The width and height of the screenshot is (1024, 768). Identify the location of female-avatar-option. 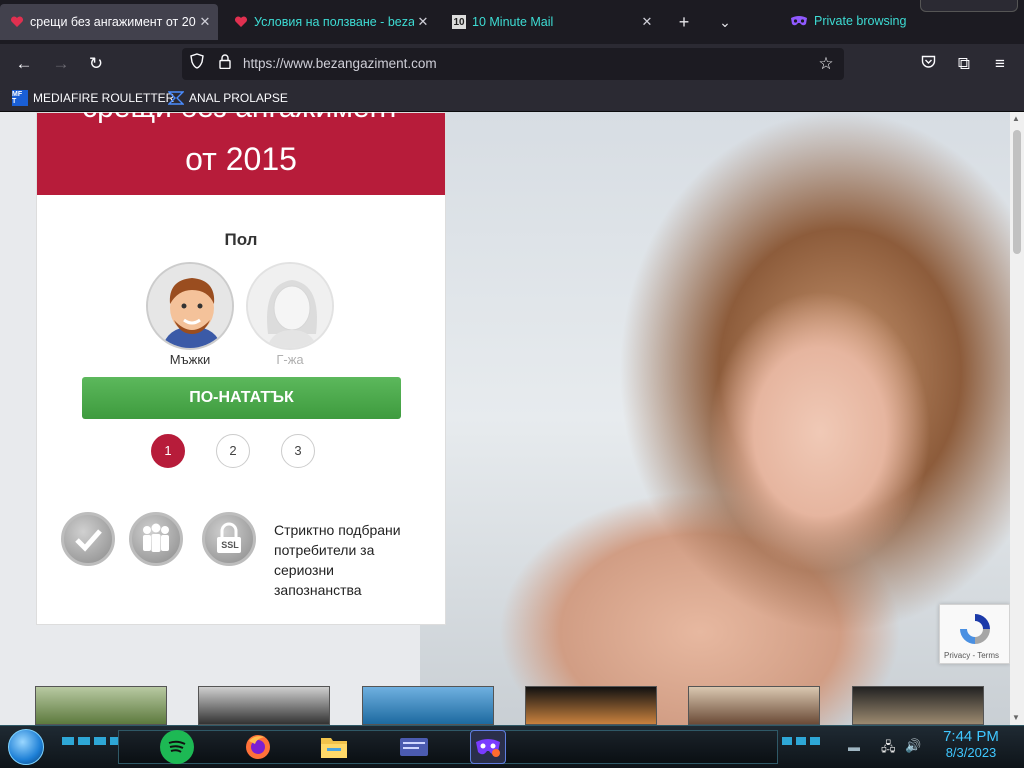
(290, 306).